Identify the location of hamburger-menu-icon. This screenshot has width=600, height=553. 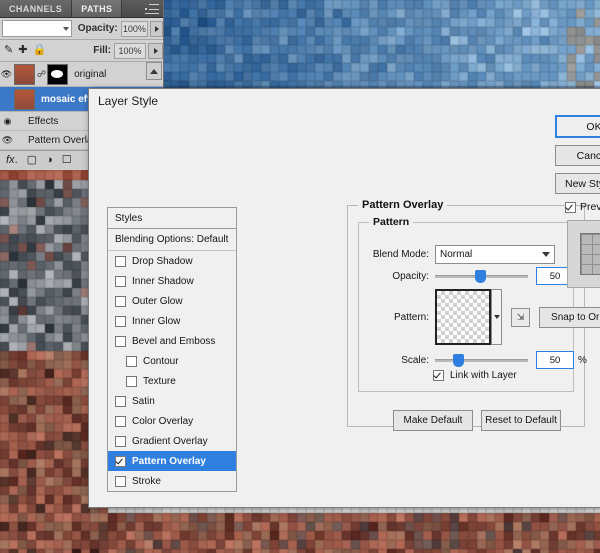
(152, 9).